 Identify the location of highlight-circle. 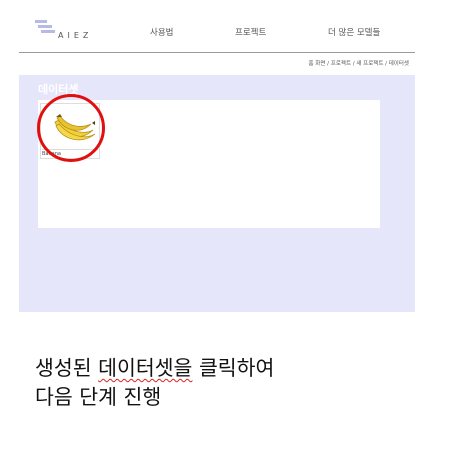
(71, 128).